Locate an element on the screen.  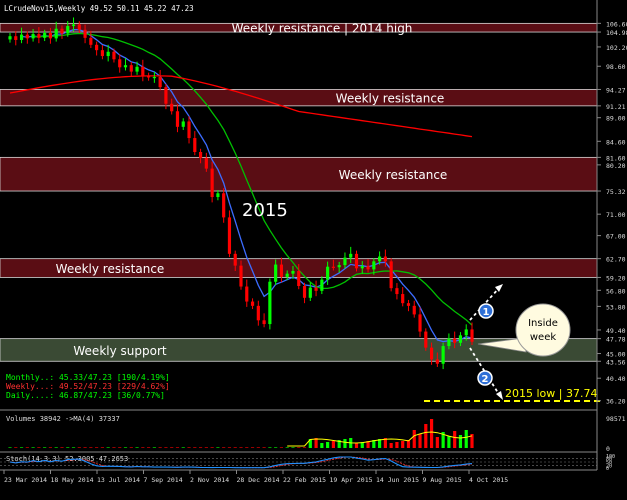
indicator-row: Weekly...: 49.52/47.23 [229/4.62%] is located at coordinates (88, 386).